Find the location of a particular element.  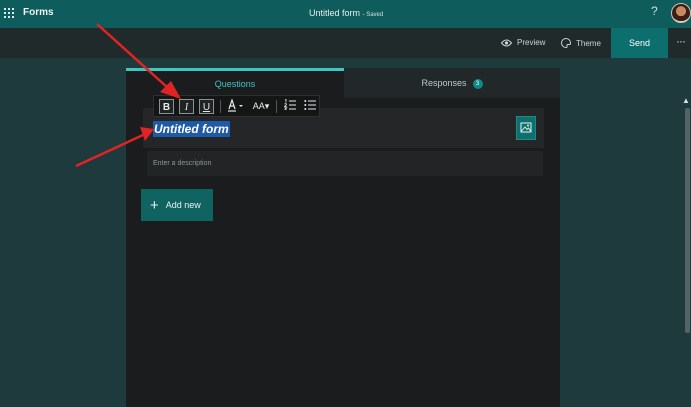

annotation-arrows is located at coordinates (128, 95).